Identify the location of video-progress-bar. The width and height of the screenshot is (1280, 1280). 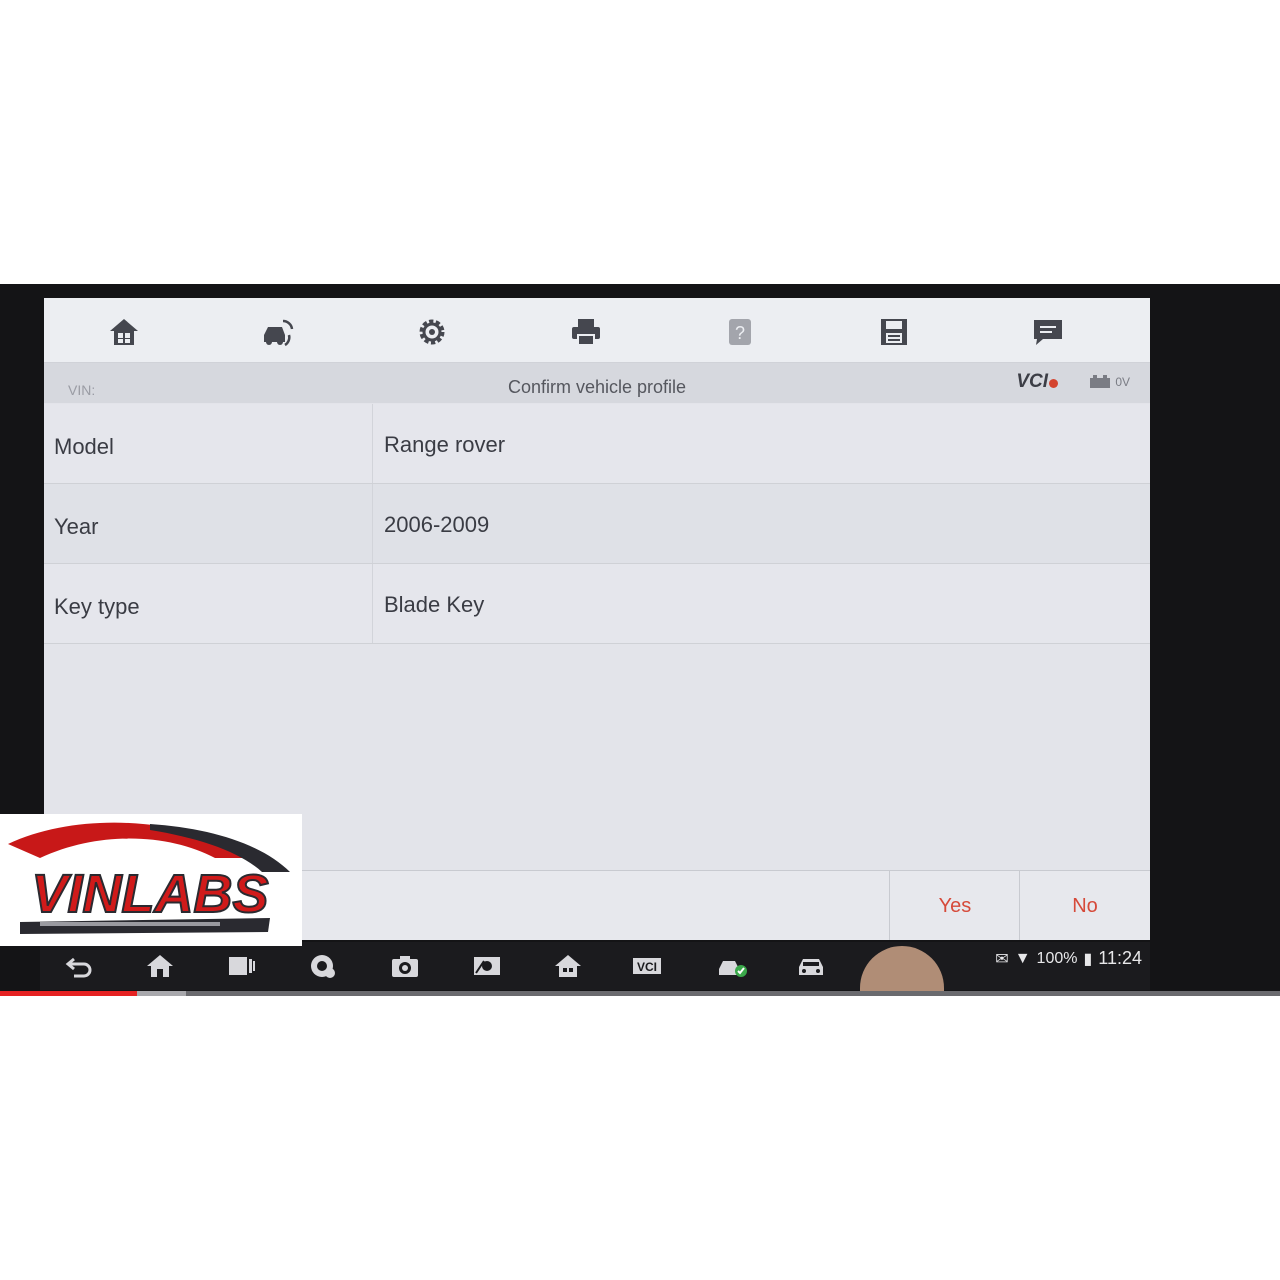
(640, 993).